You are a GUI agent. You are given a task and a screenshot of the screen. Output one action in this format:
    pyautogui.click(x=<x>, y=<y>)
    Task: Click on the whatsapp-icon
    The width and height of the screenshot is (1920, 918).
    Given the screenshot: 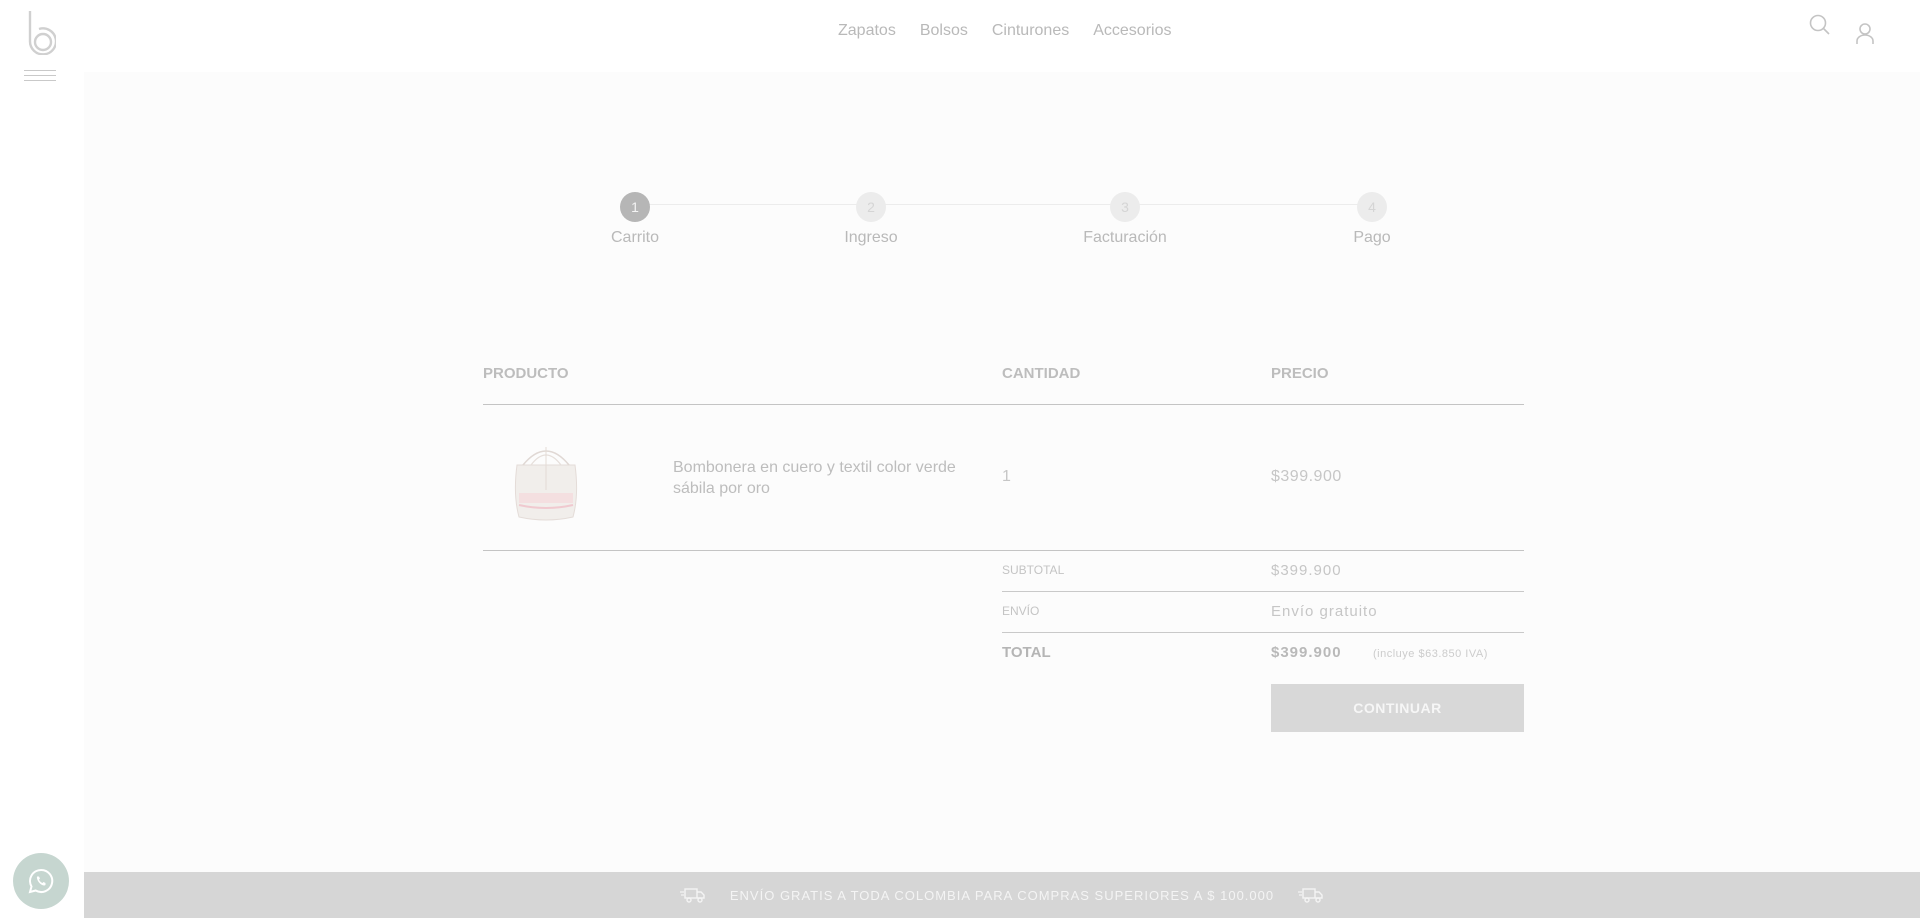 What is the action you would take?
    pyautogui.click(x=41, y=881)
    